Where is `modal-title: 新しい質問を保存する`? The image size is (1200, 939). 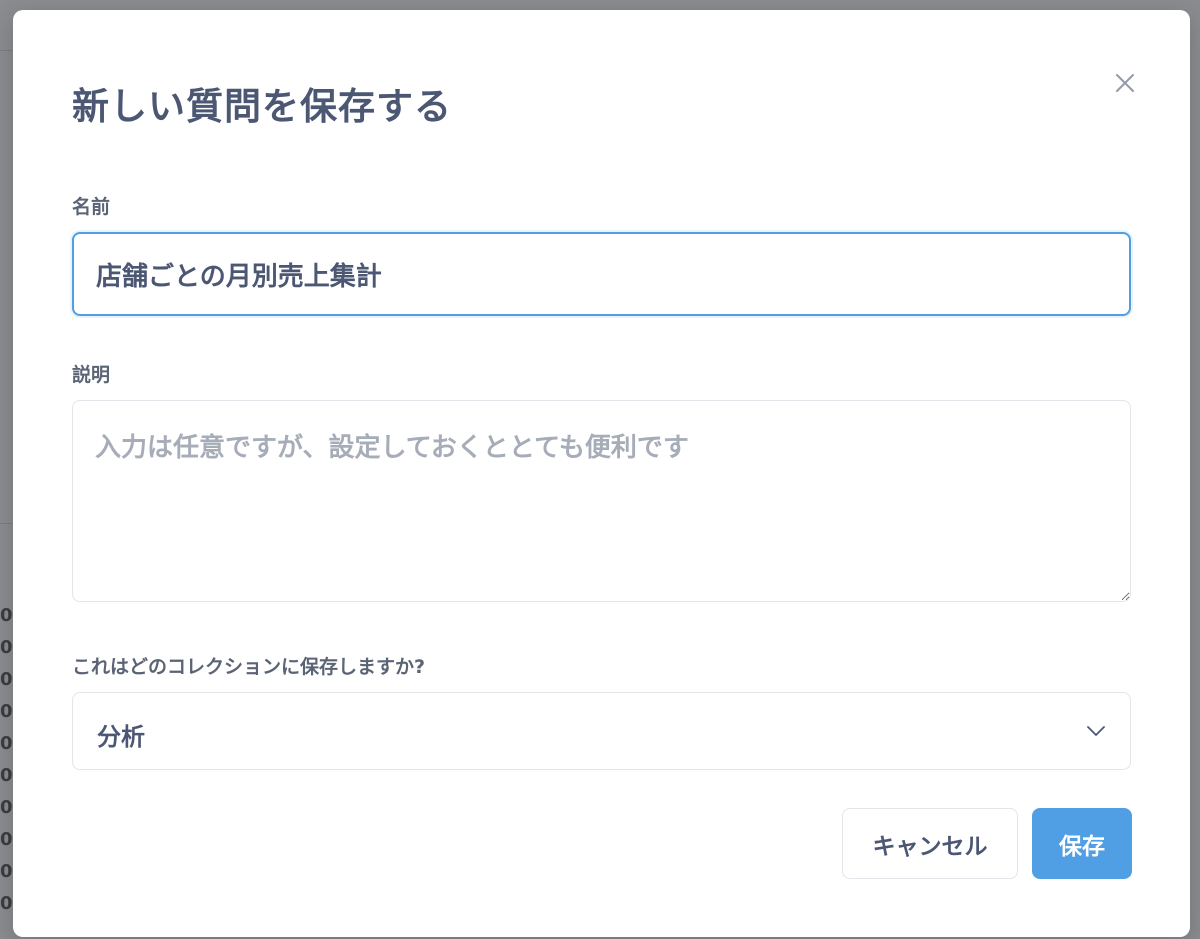 modal-title: 新しい質問を保存する is located at coordinates (262, 106).